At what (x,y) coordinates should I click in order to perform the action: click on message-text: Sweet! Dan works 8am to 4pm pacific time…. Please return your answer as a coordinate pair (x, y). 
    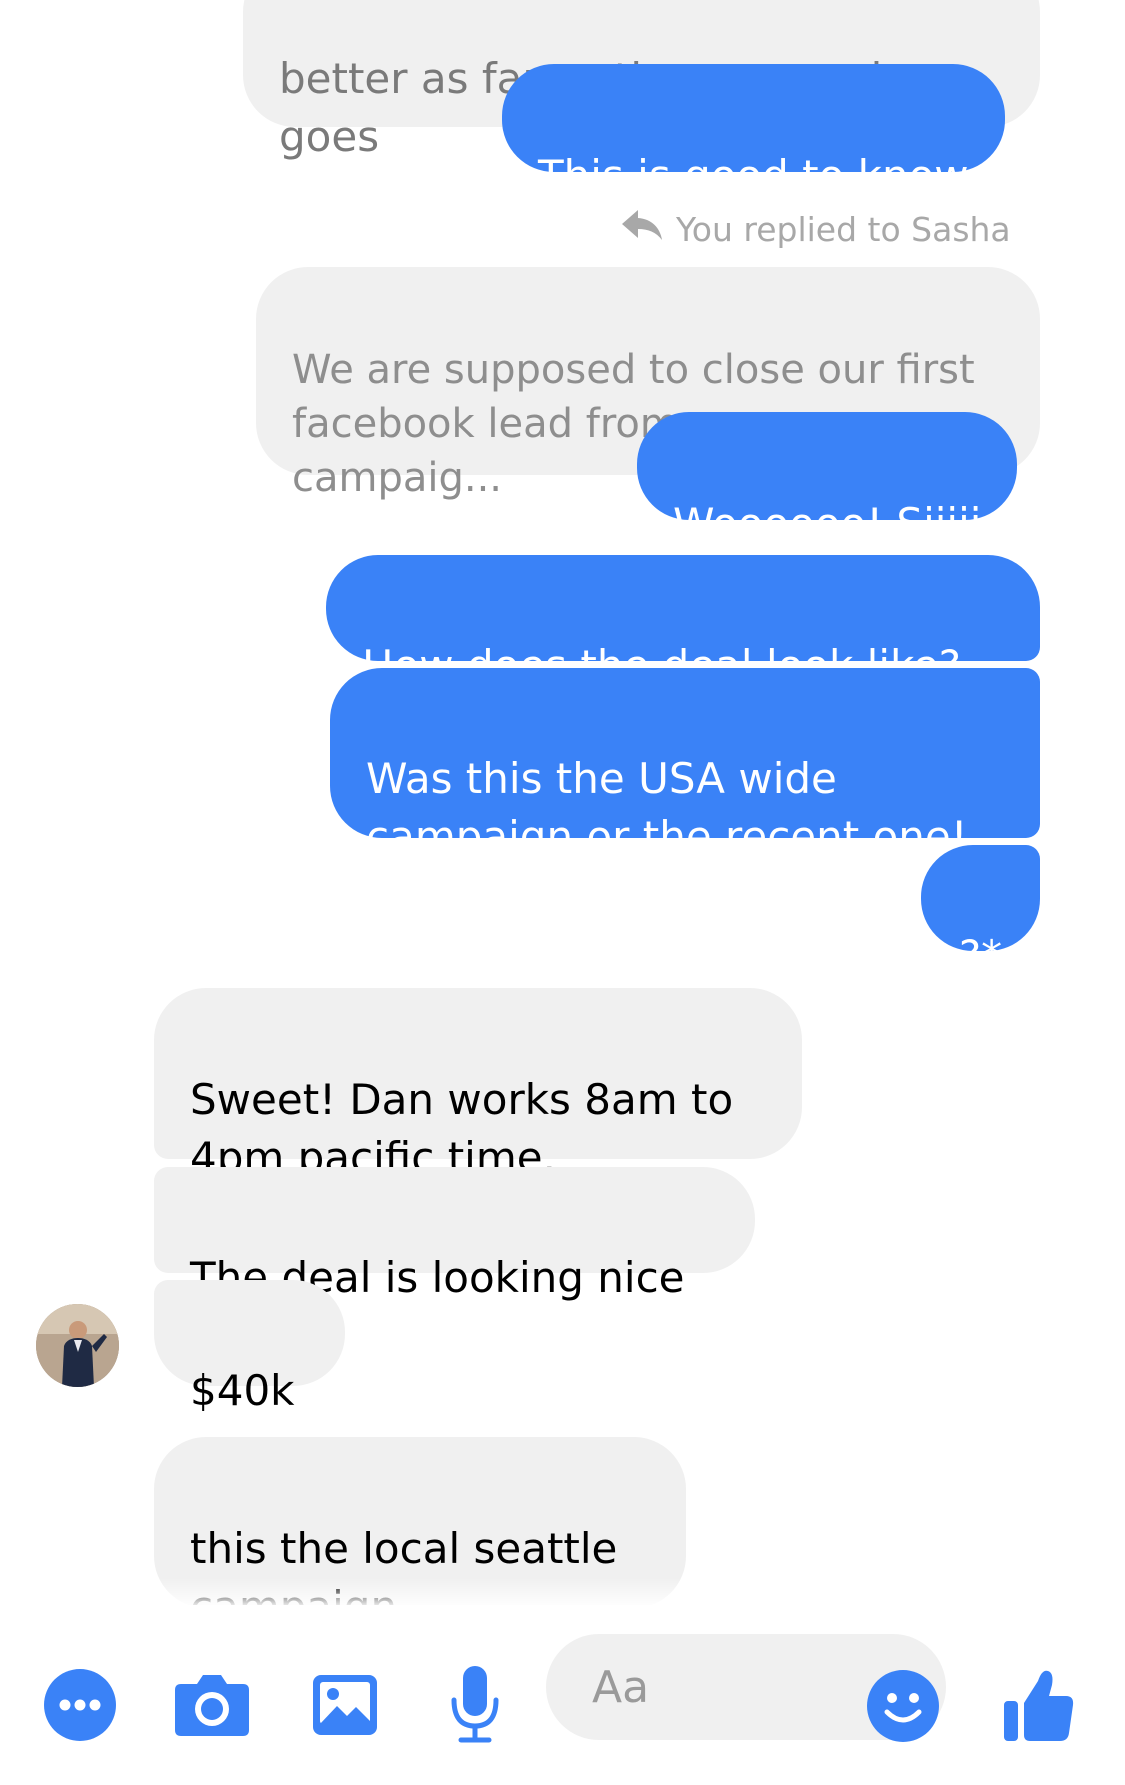
    Looking at the image, I should click on (462, 1128).